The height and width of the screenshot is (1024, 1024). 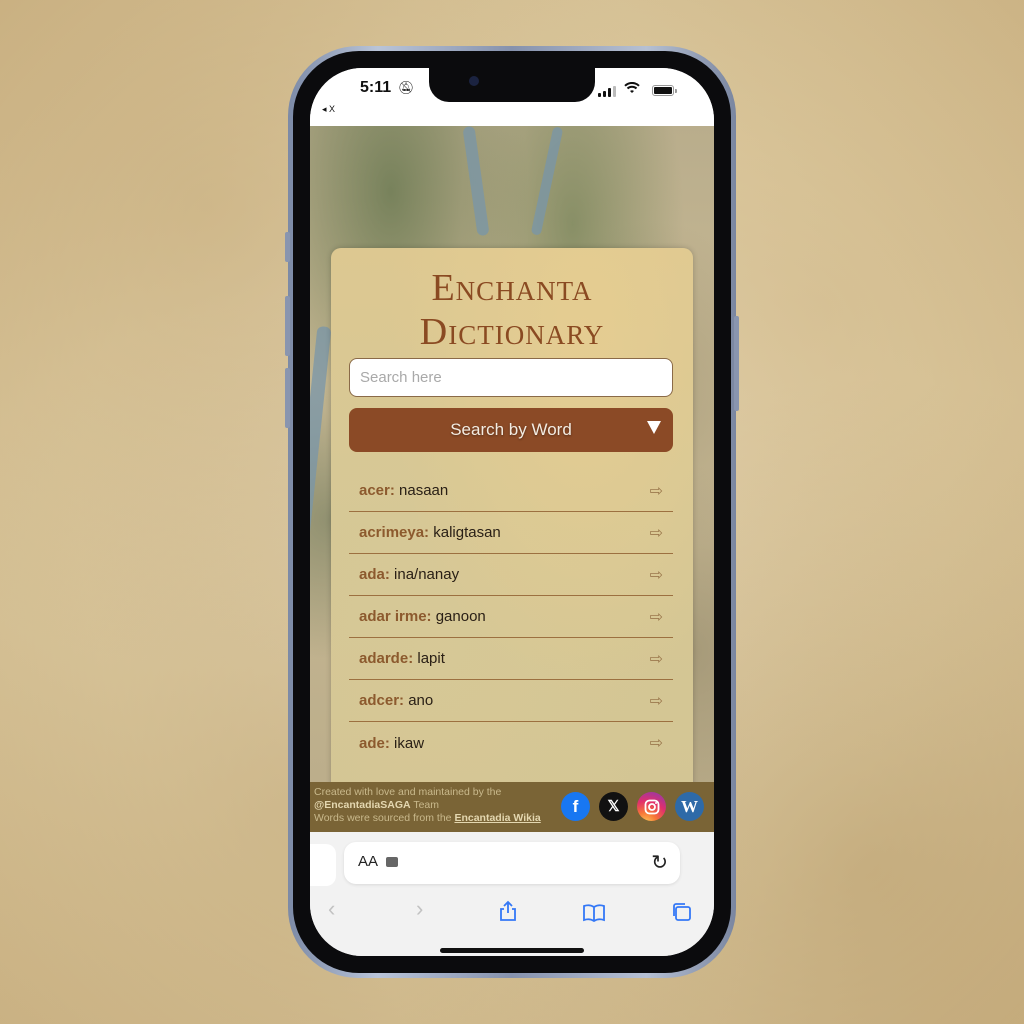 I want to click on word-term: ada:, so click(x=374, y=574).